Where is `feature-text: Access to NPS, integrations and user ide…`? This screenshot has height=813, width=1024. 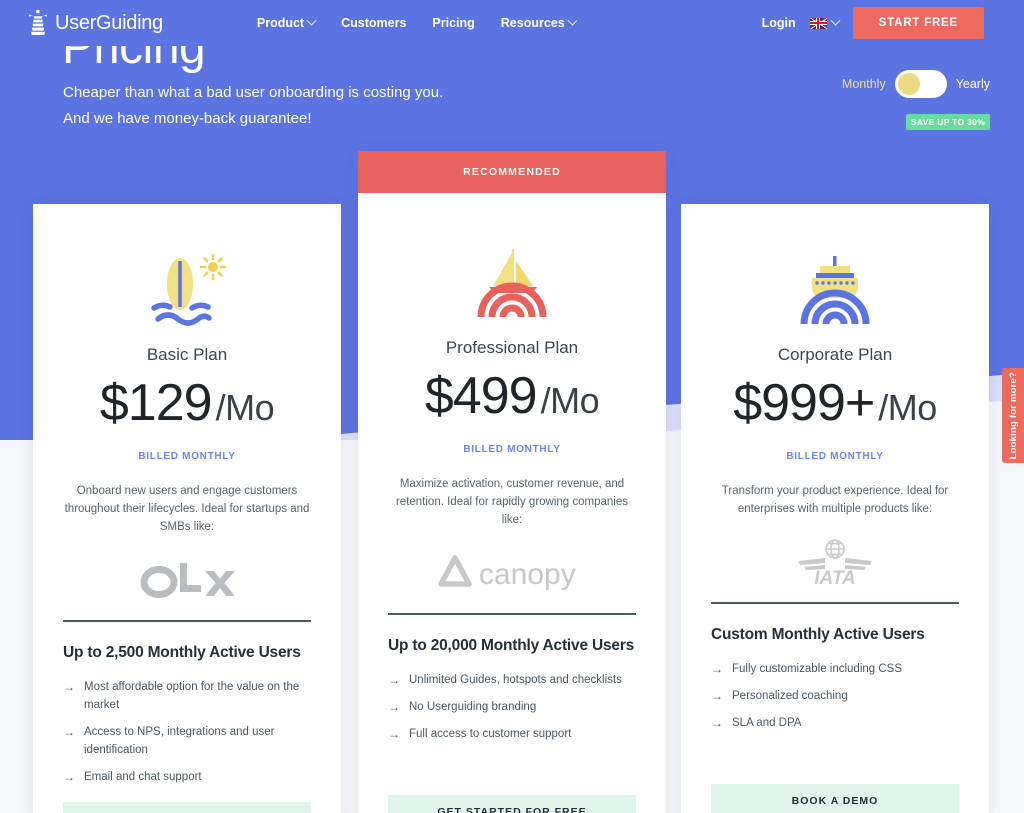
feature-text: Access to NPS, integrations and user ide… is located at coordinates (179, 741).